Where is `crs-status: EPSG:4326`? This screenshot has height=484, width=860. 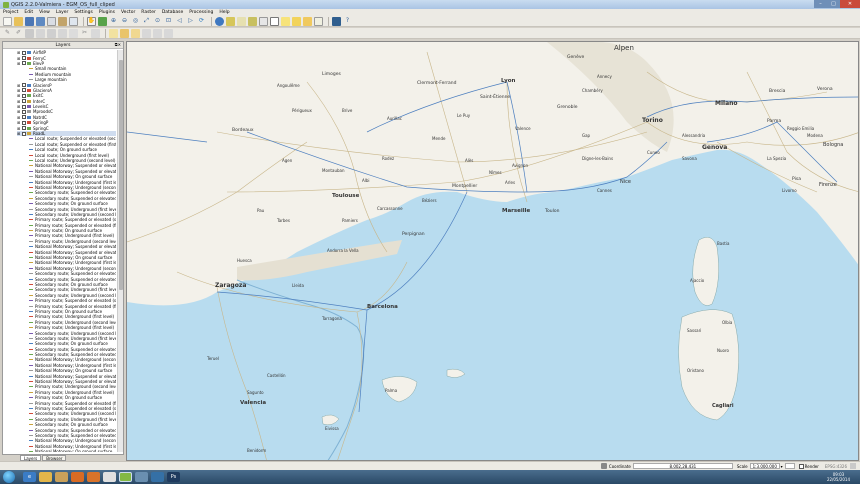 crs-status: EPSG:4326 is located at coordinates (836, 466).